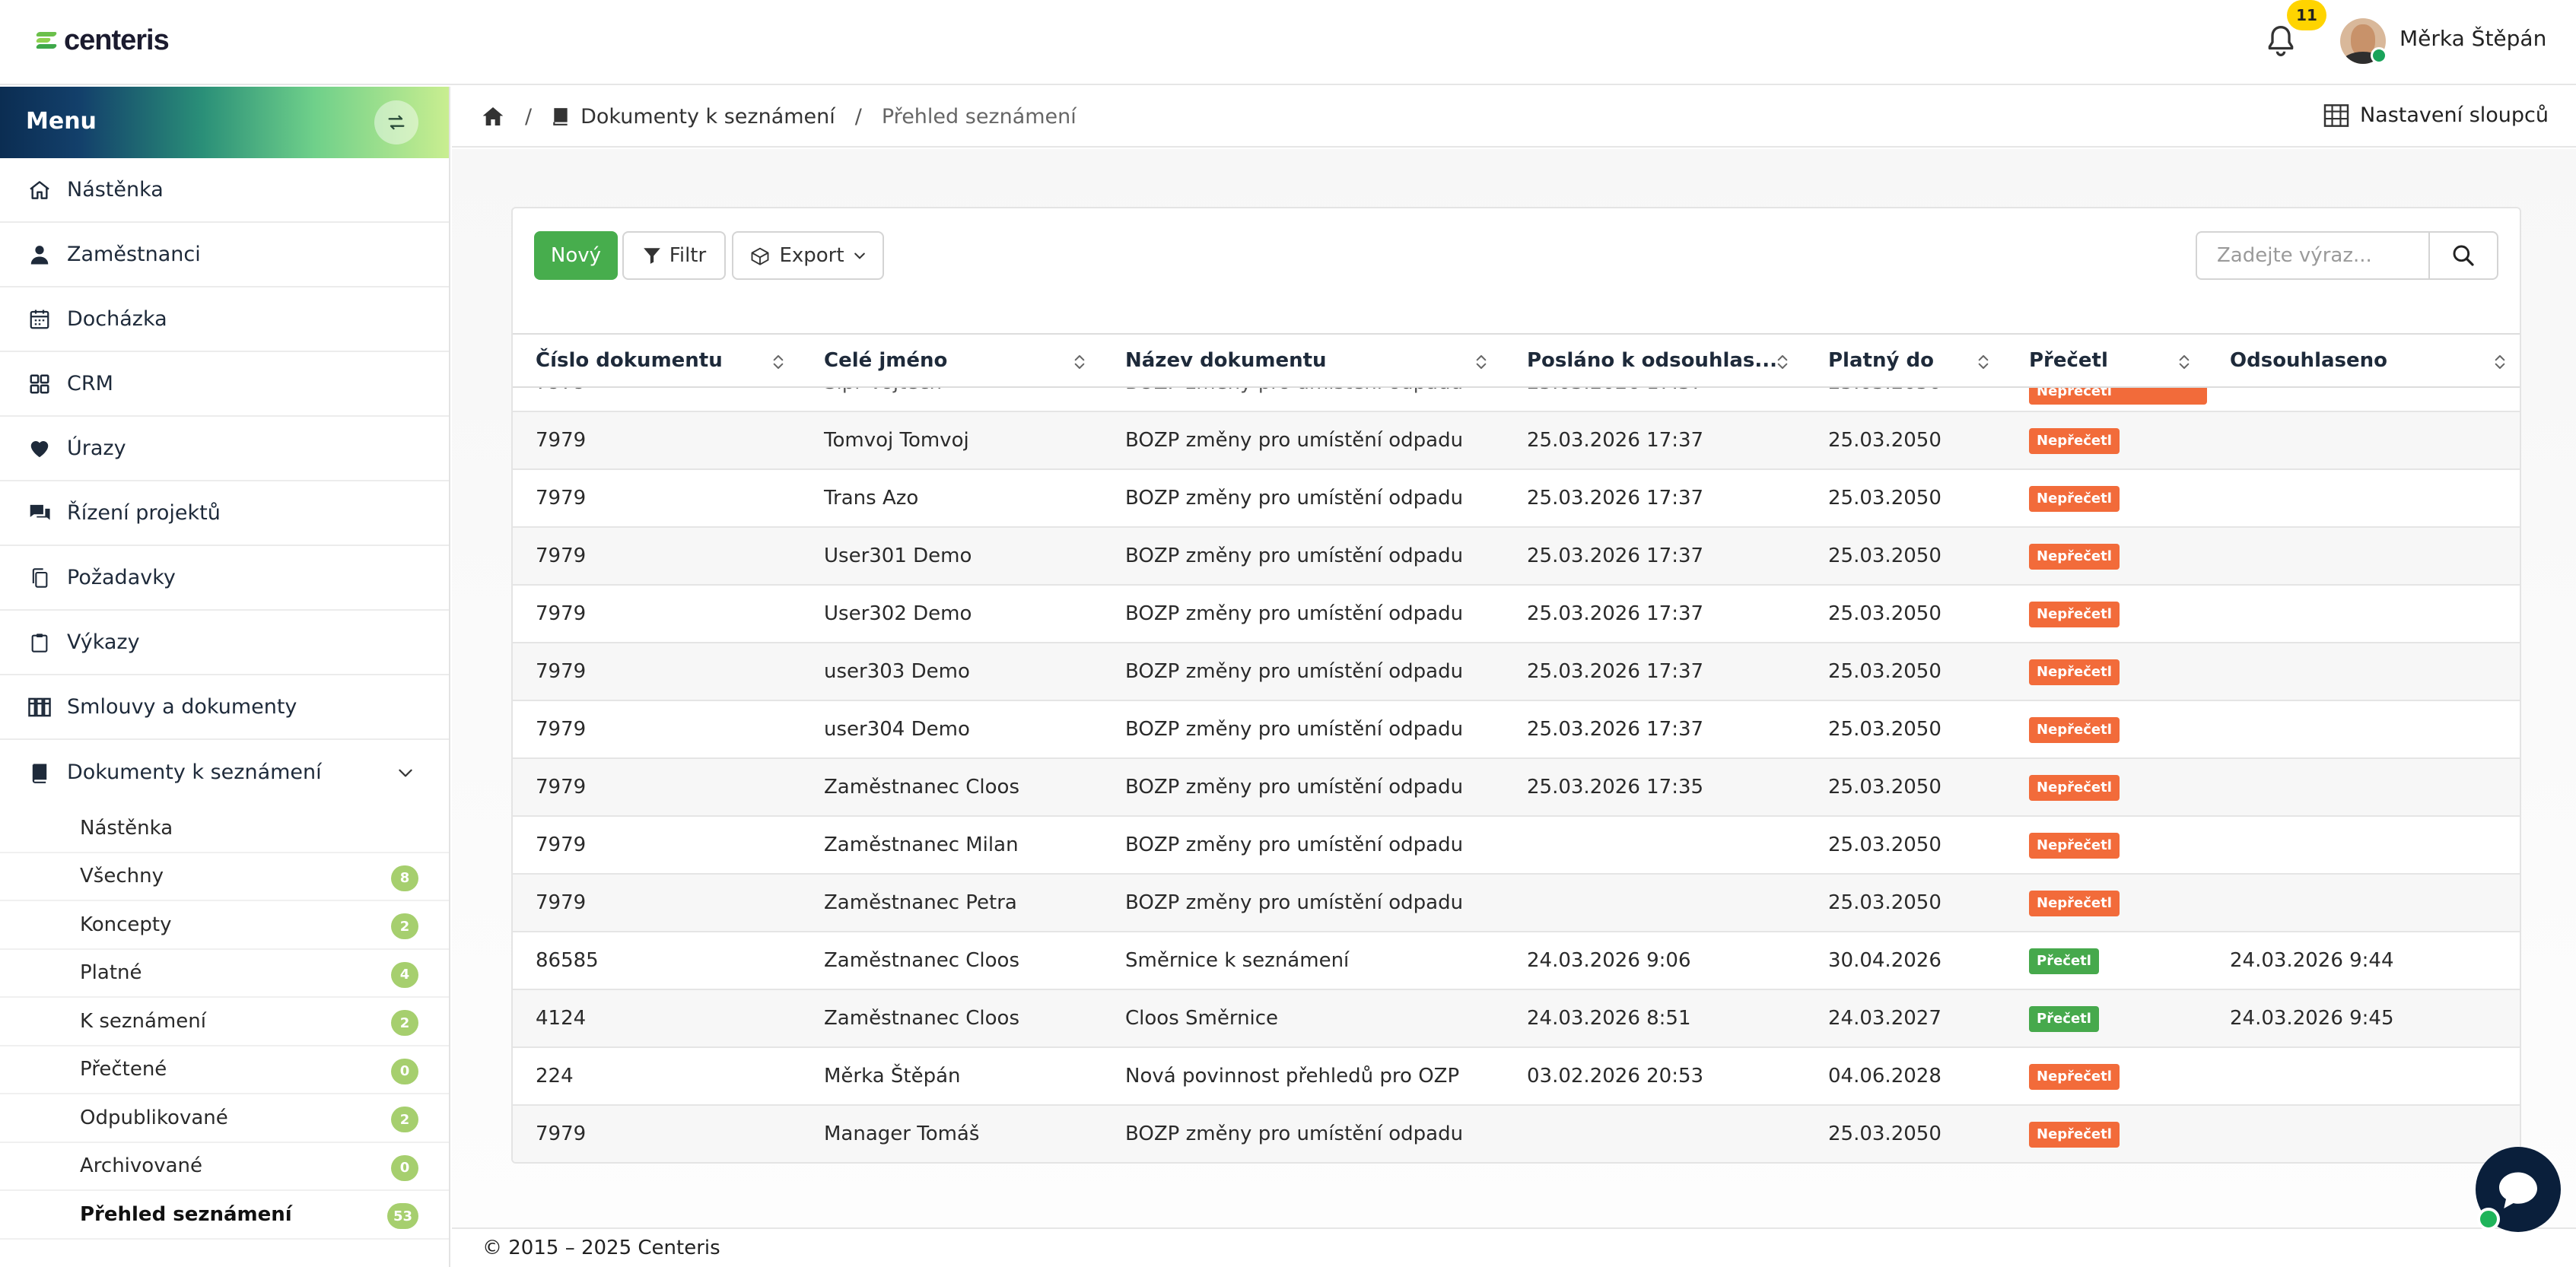  Describe the element at coordinates (979, 116) in the screenshot. I see `breadcrumb-current: Přehled seznámení` at that location.